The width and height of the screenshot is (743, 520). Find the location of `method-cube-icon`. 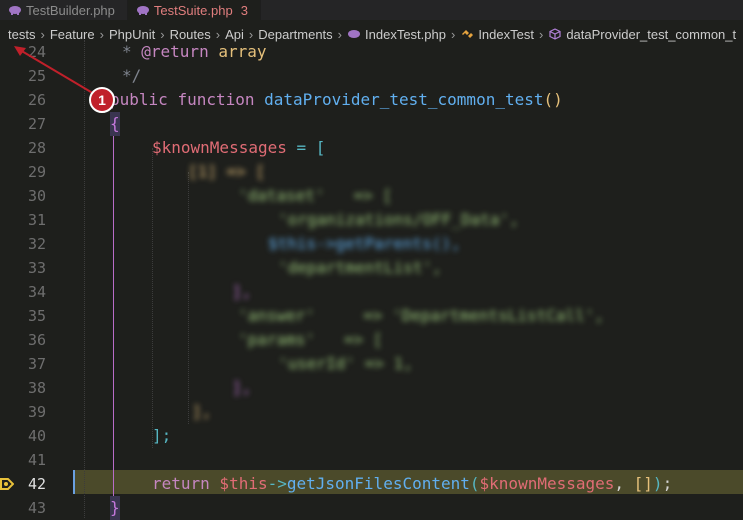

method-cube-icon is located at coordinates (555, 34).